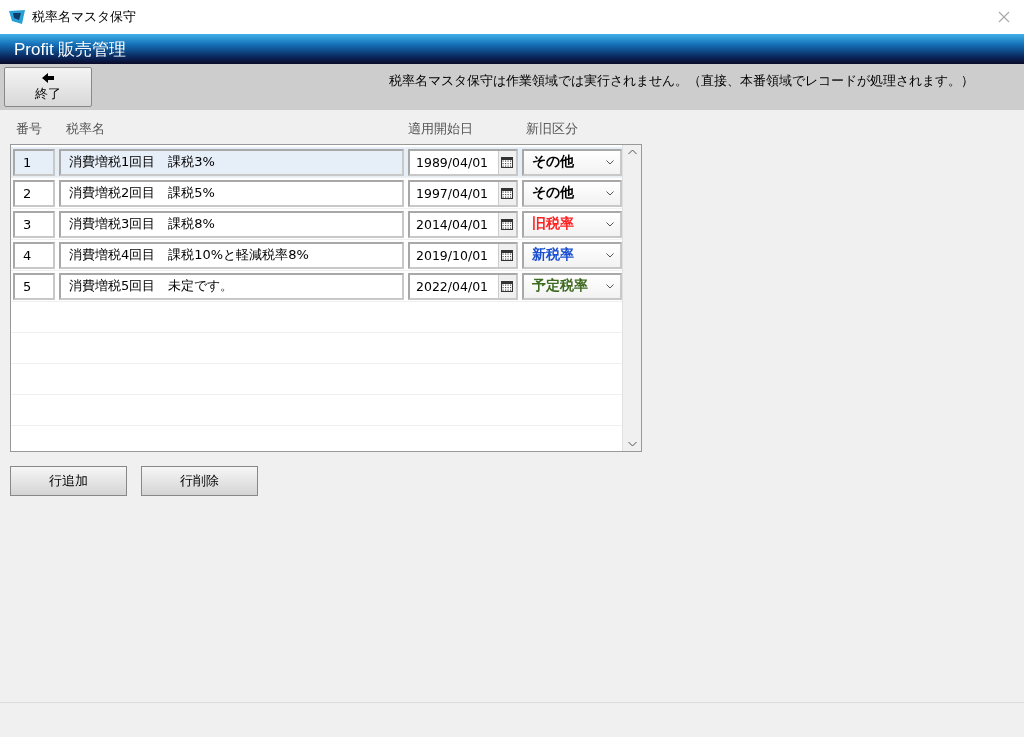 Image resolution: width=1024 pixels, height=737 pixels. Describe the element at coordinates (34, 162) in the screenshot. I see `number-cell: 1` at that location.